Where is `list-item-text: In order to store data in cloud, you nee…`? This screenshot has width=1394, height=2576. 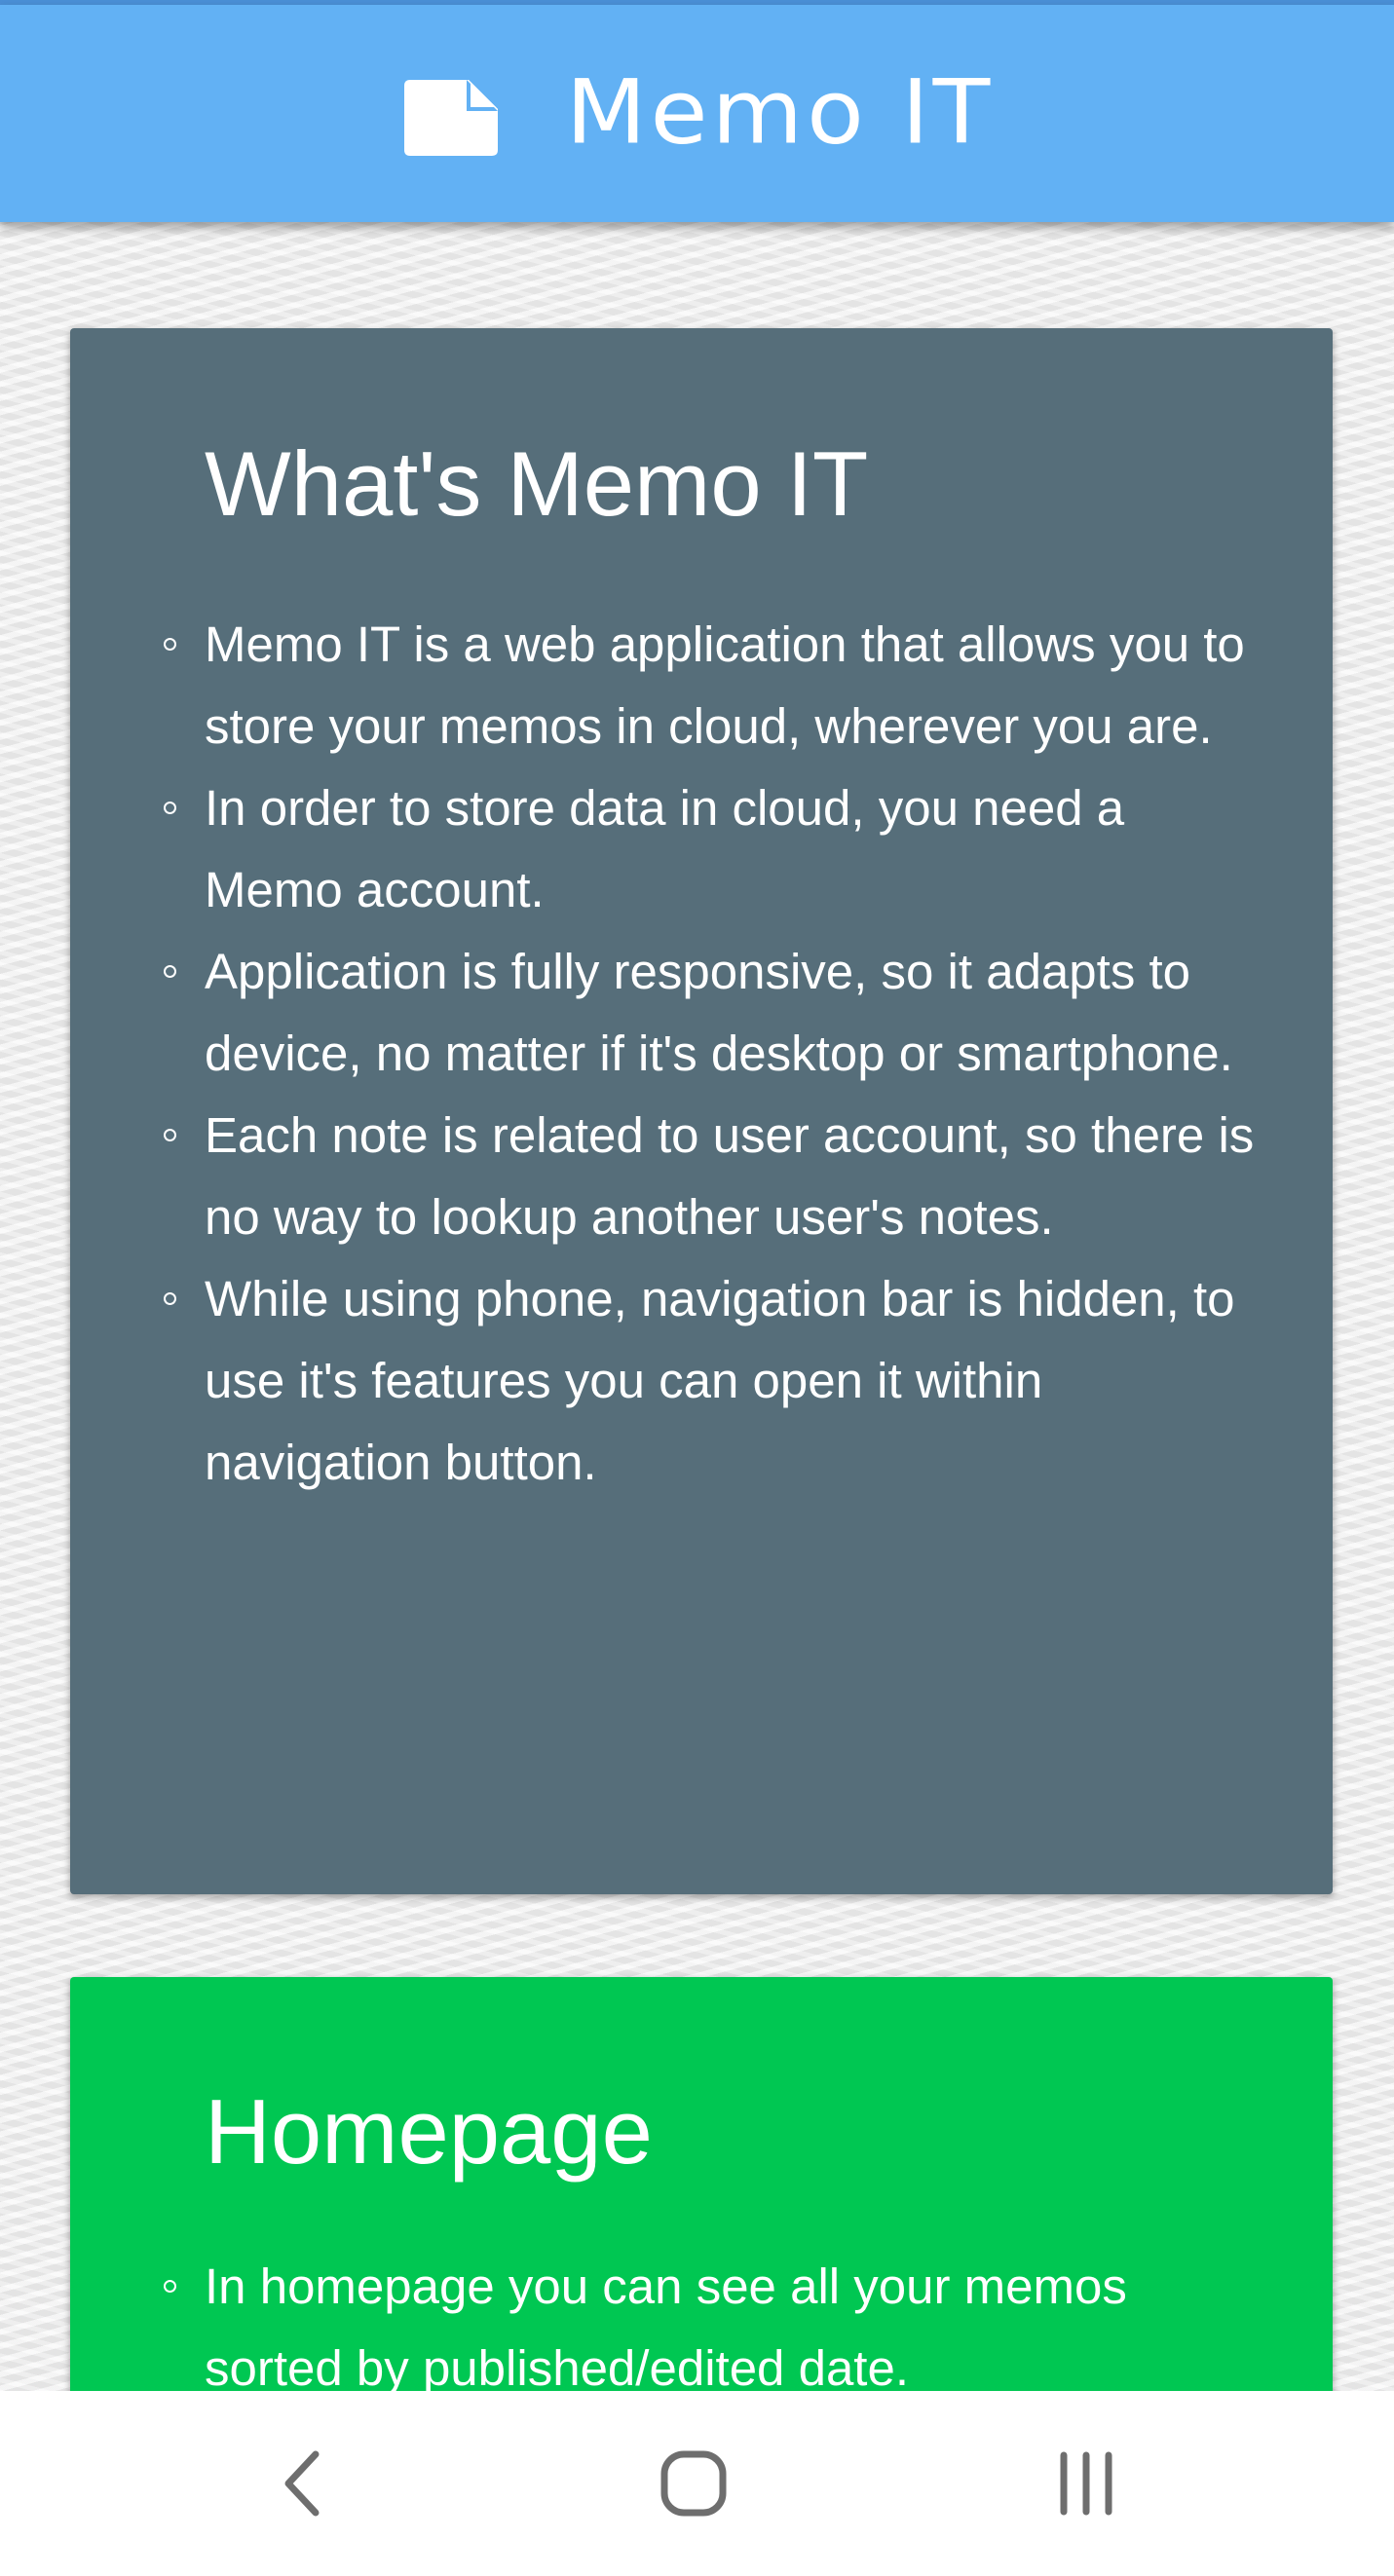 list-item-text: In order to store data in cloud, you nee… is located at coordinates (665, 848).